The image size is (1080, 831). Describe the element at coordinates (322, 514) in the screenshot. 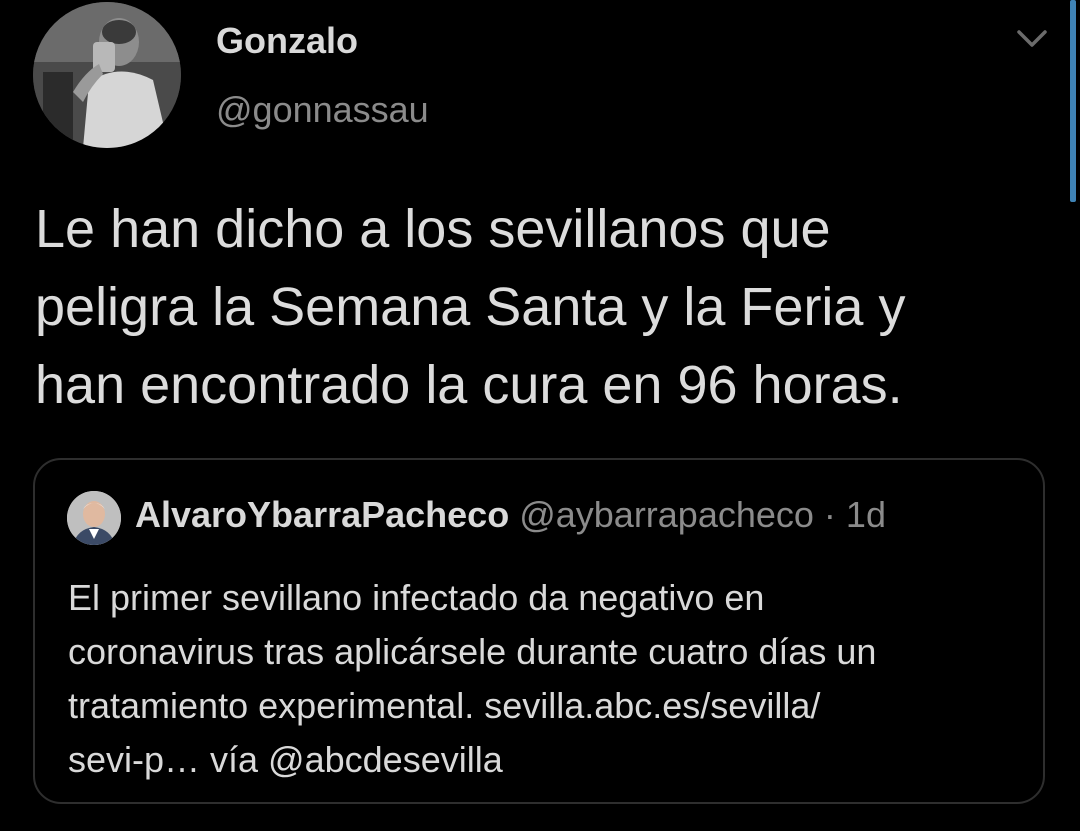

I see `quoted-author-display-name: AlvaroYbarraPacheco` at that location.